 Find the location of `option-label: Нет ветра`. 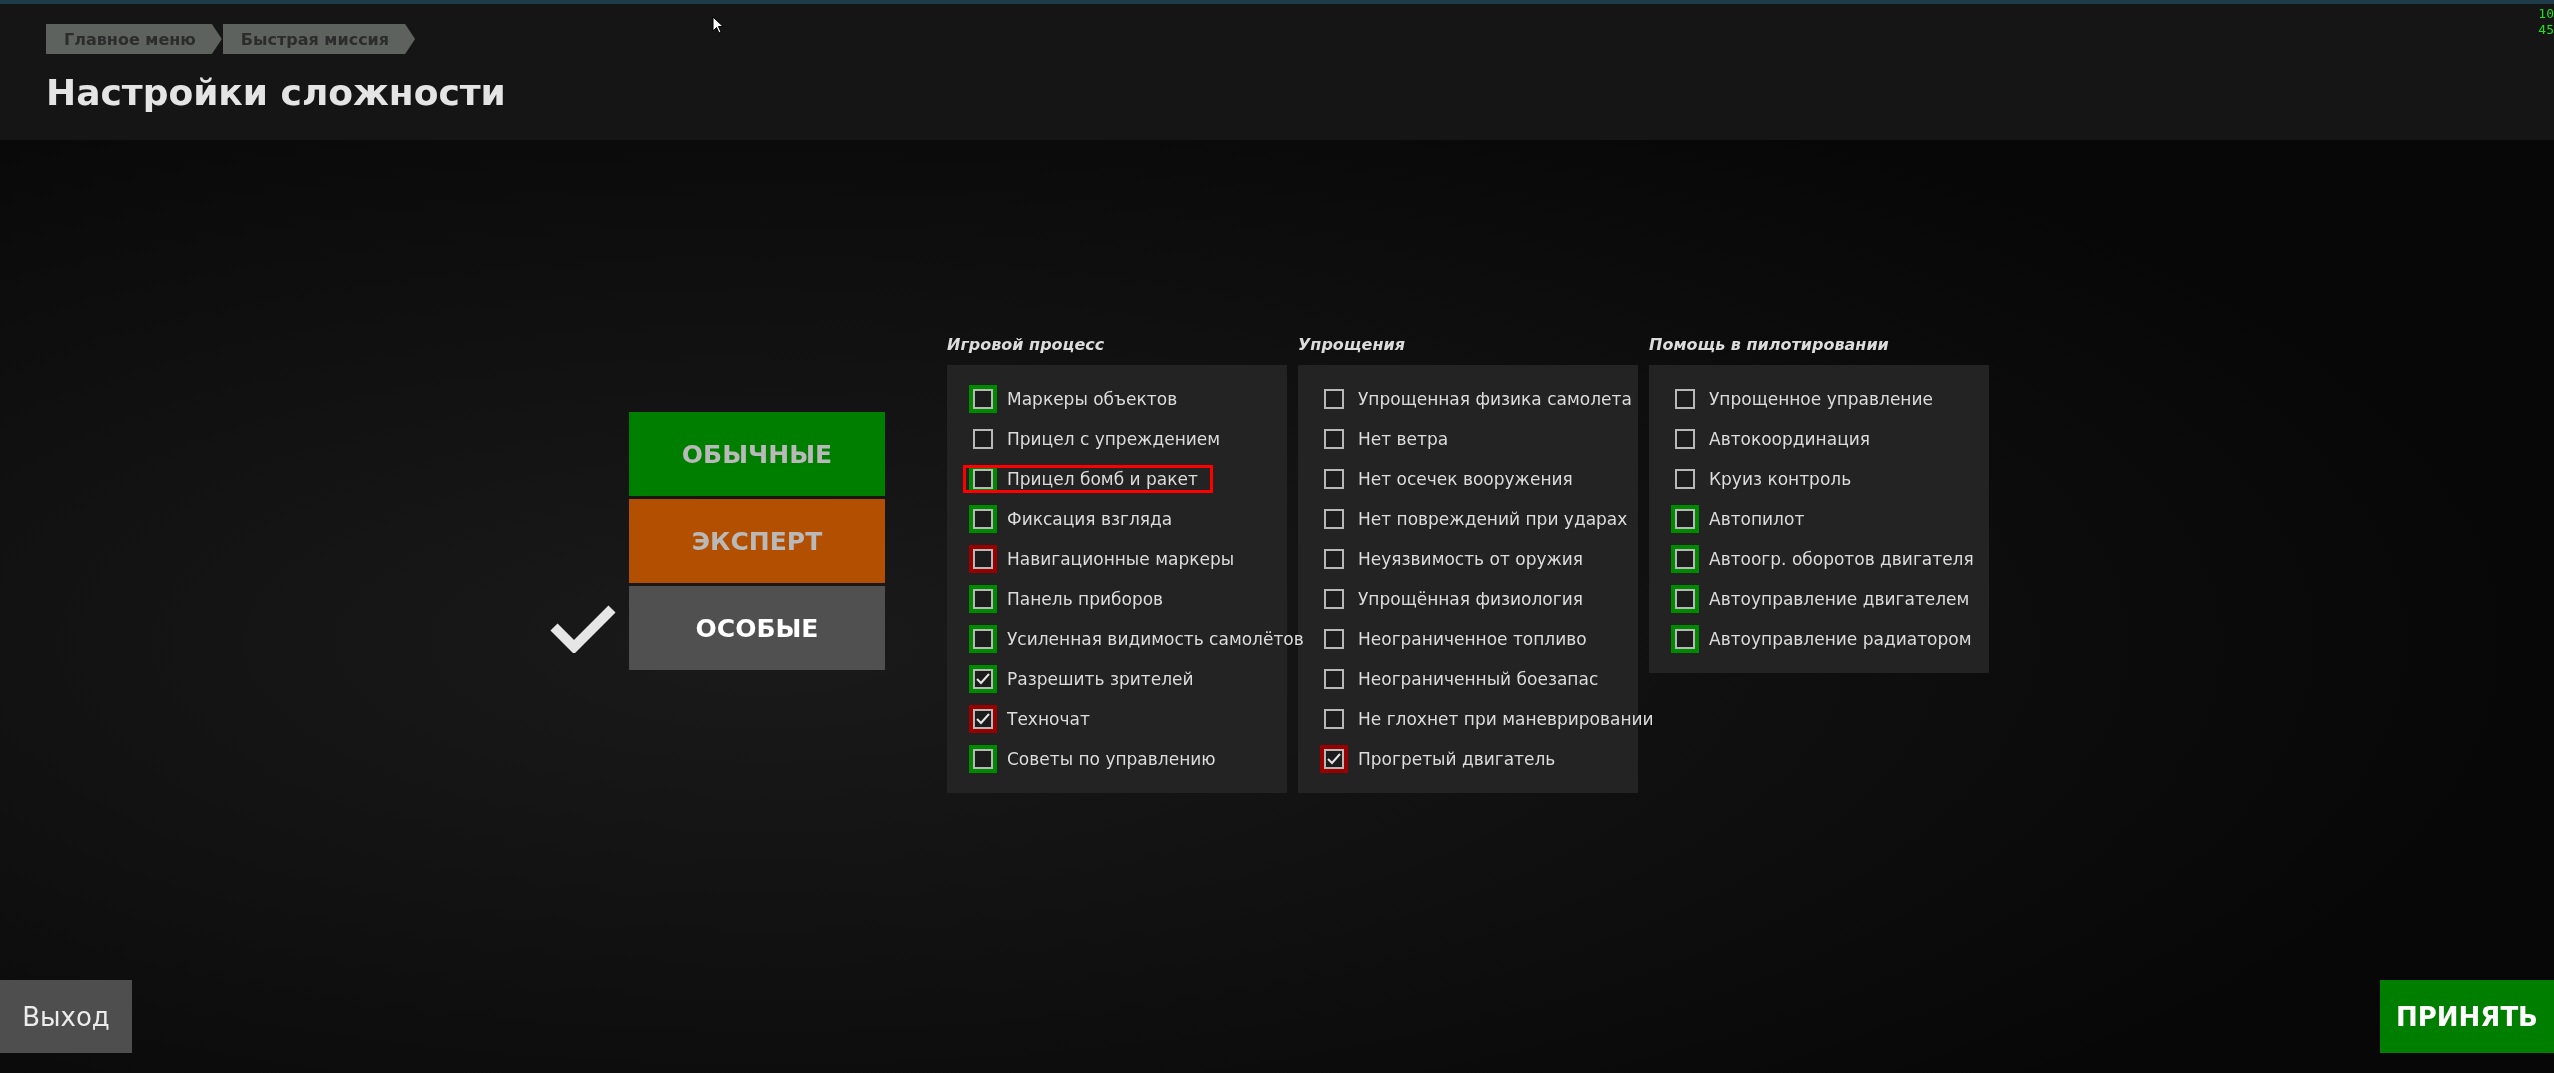

option-label: Нет ветра is located at coordinates (1403, 439).